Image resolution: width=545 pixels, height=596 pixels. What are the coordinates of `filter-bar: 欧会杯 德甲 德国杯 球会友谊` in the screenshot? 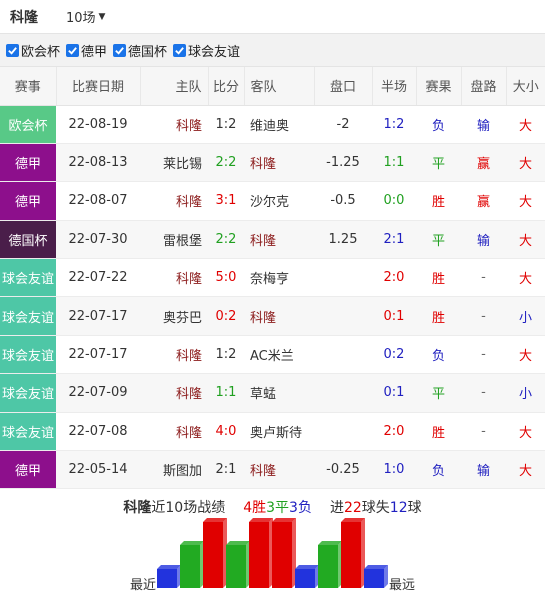 It's located at (272, 50).